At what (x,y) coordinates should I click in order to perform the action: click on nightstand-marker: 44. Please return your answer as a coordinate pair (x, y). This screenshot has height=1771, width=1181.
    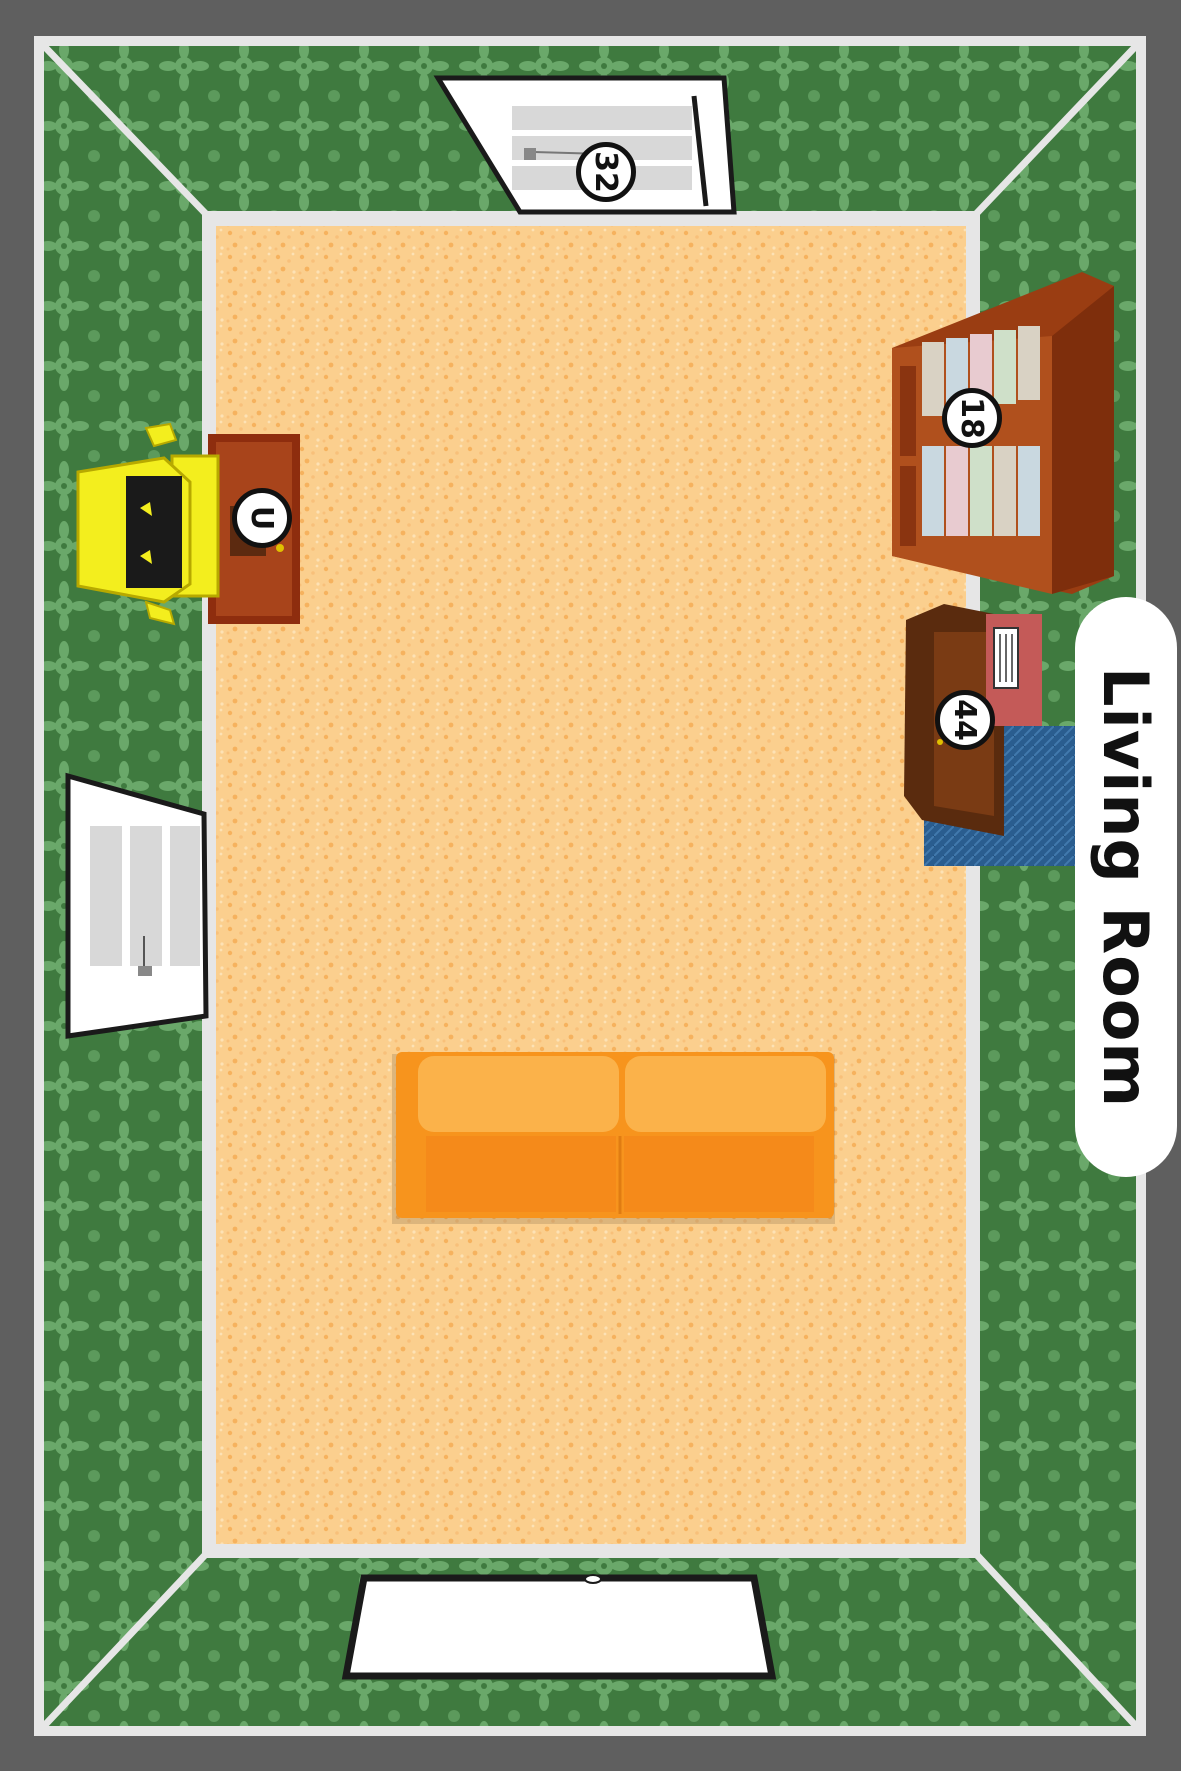
    Looking at the image, I should click on (965, 720).